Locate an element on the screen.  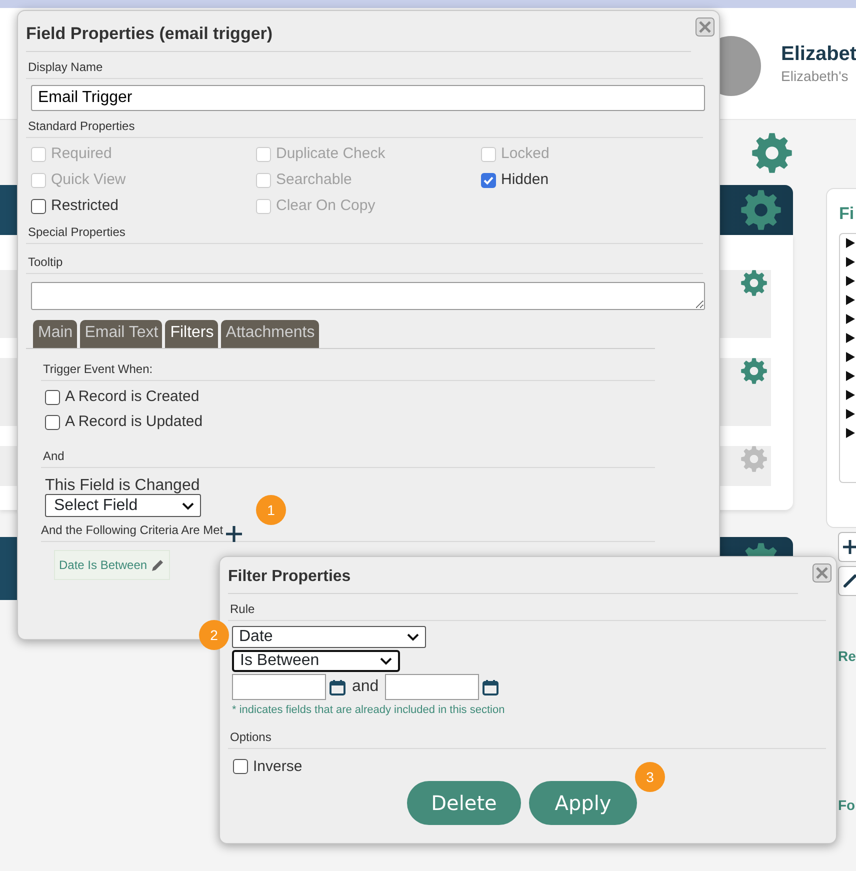
user-subtitle: Elizabeth's is located at coordinates (815, 76).